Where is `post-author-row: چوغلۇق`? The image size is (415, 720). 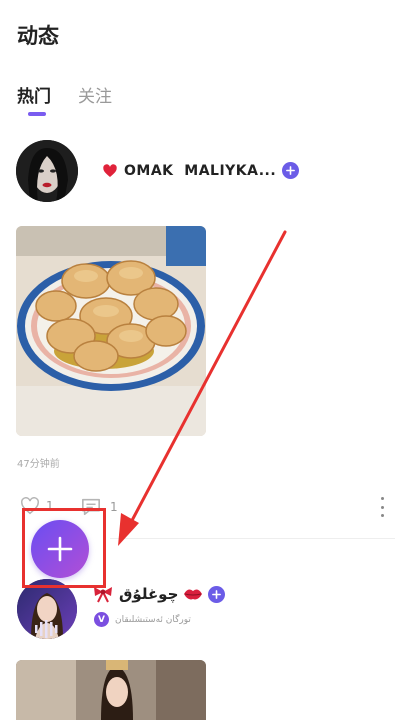
post-author-row: چوغلۇق is located at coordinates (159, 594).